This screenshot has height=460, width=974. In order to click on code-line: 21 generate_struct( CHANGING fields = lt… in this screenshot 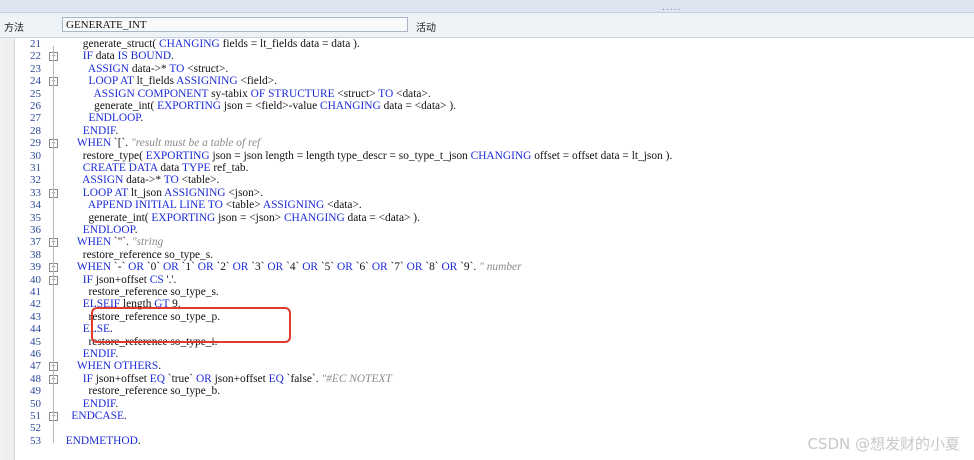, I will do `click(487, 44)`.